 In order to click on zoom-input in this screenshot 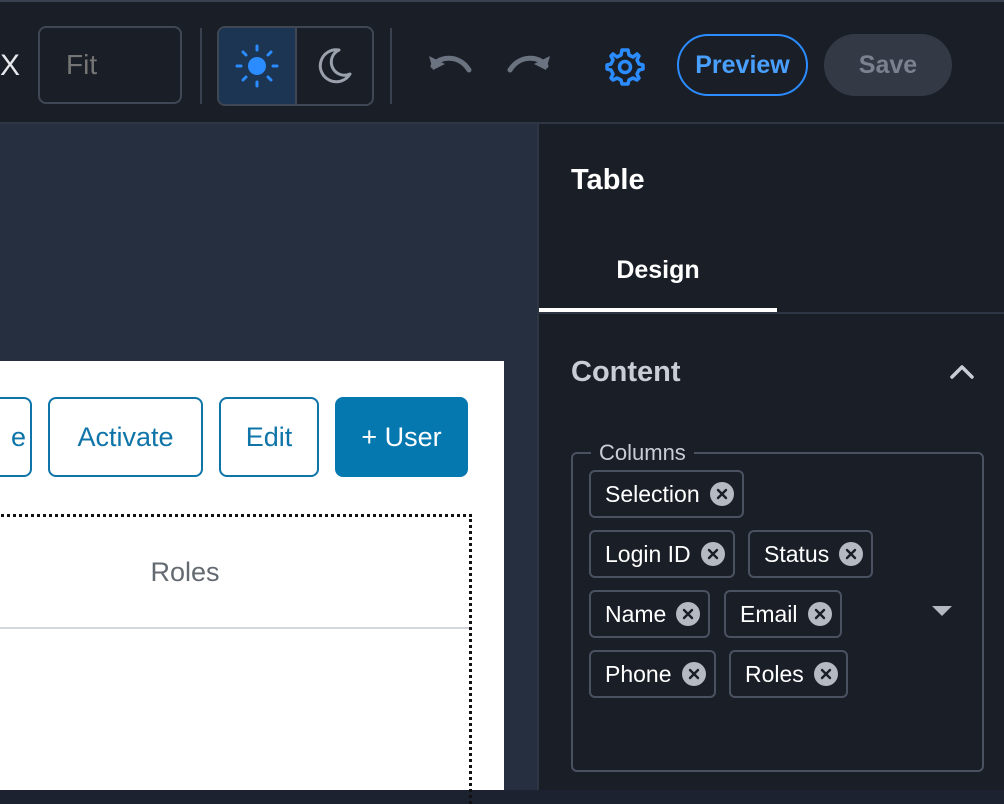, I will do `click(110, 65)`.